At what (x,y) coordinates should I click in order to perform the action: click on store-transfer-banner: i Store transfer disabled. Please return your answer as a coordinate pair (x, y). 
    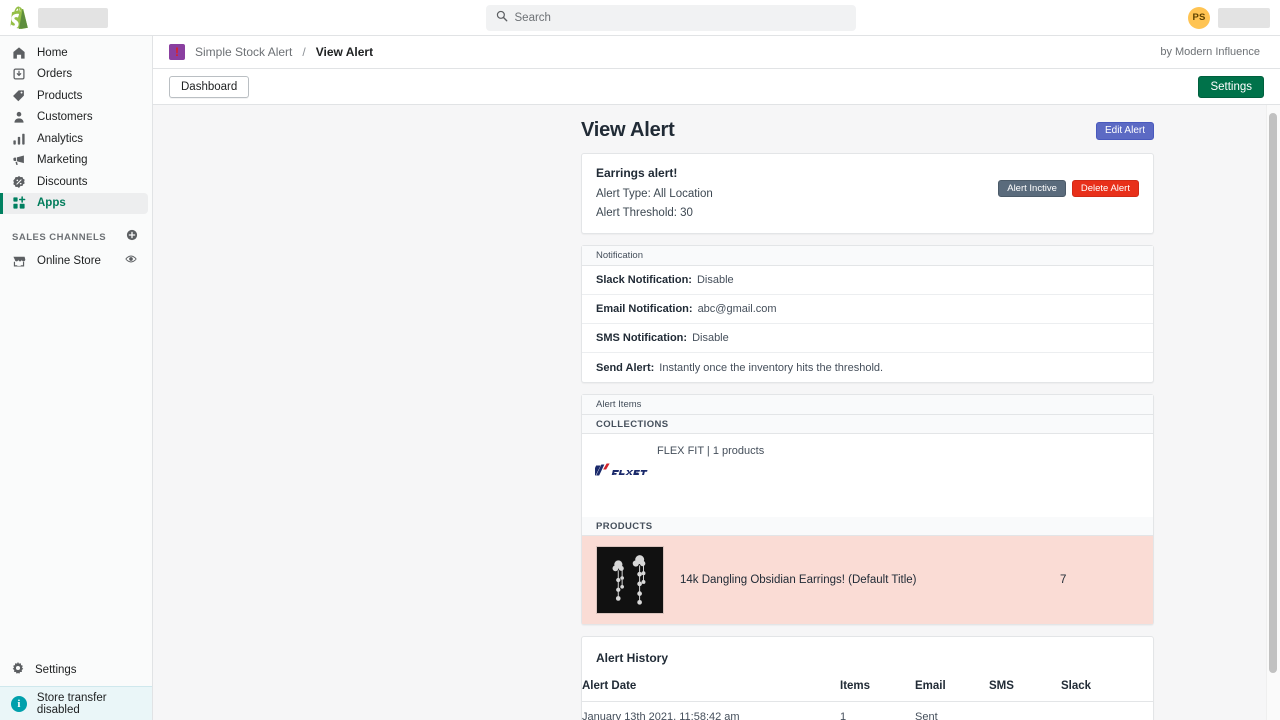
    Looking at the image, I should click on (76, 703).